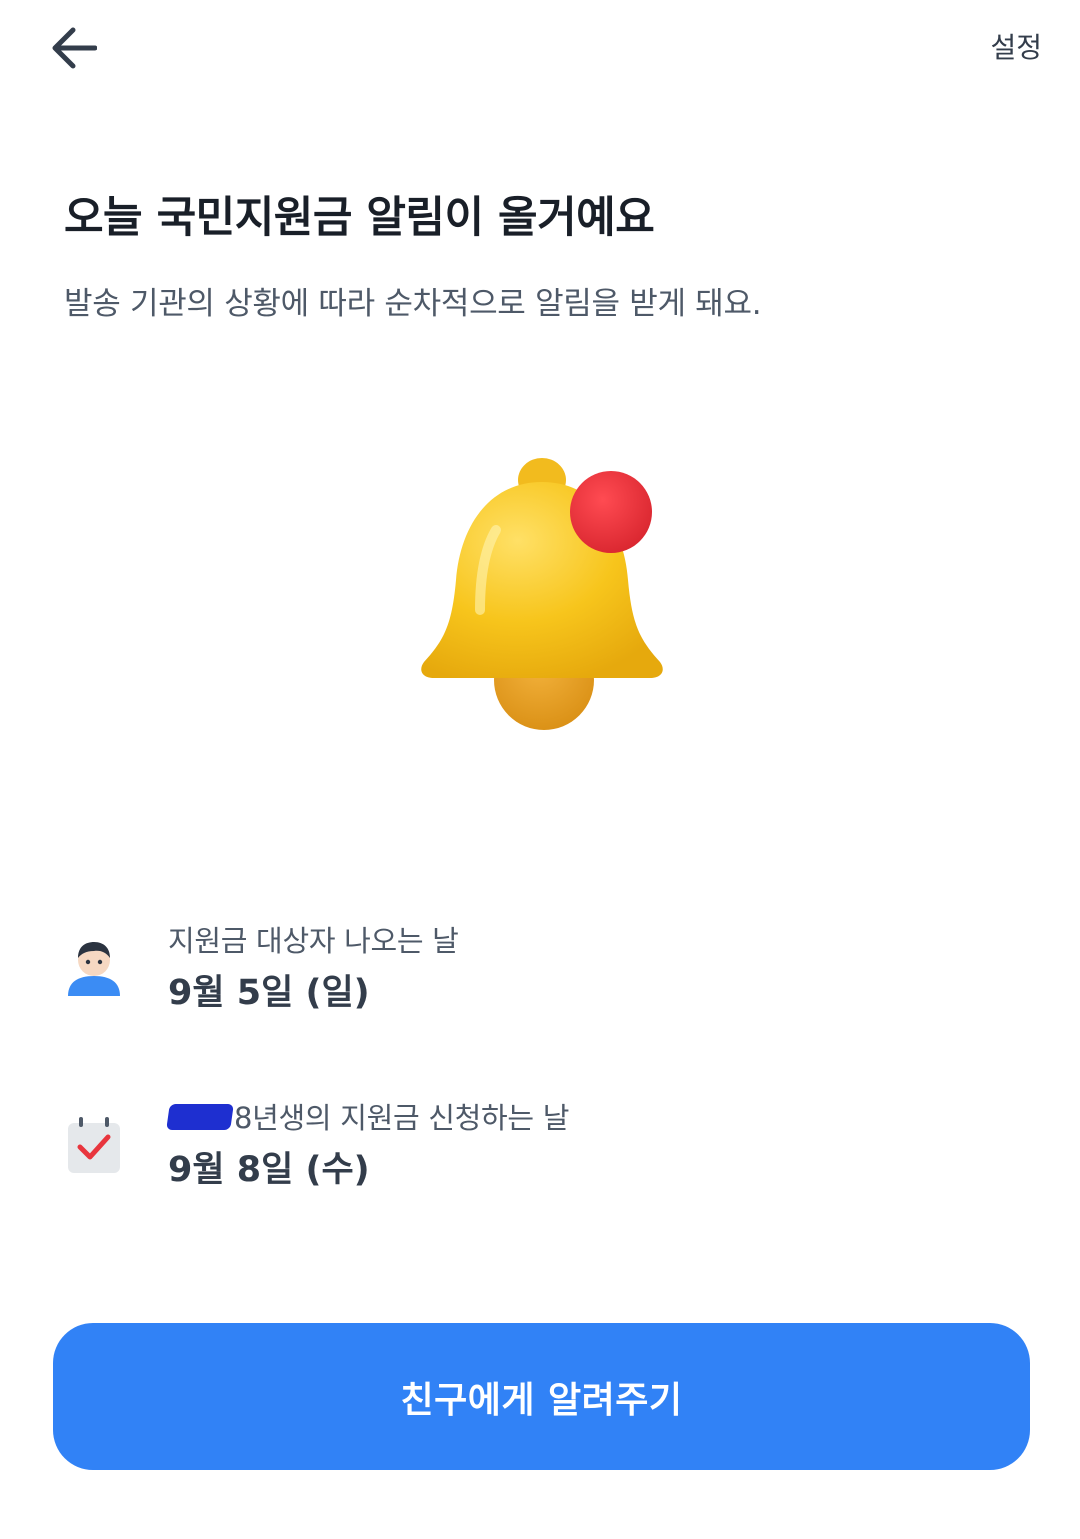 This screenshot has height=1539, width=1080. Describe the element at coordinates (413, 304) in the screenshot. I see `page-subtitle: 발송 기관의 상황에 따라 순차적으로 알림을 받게 돼요.` at that location.